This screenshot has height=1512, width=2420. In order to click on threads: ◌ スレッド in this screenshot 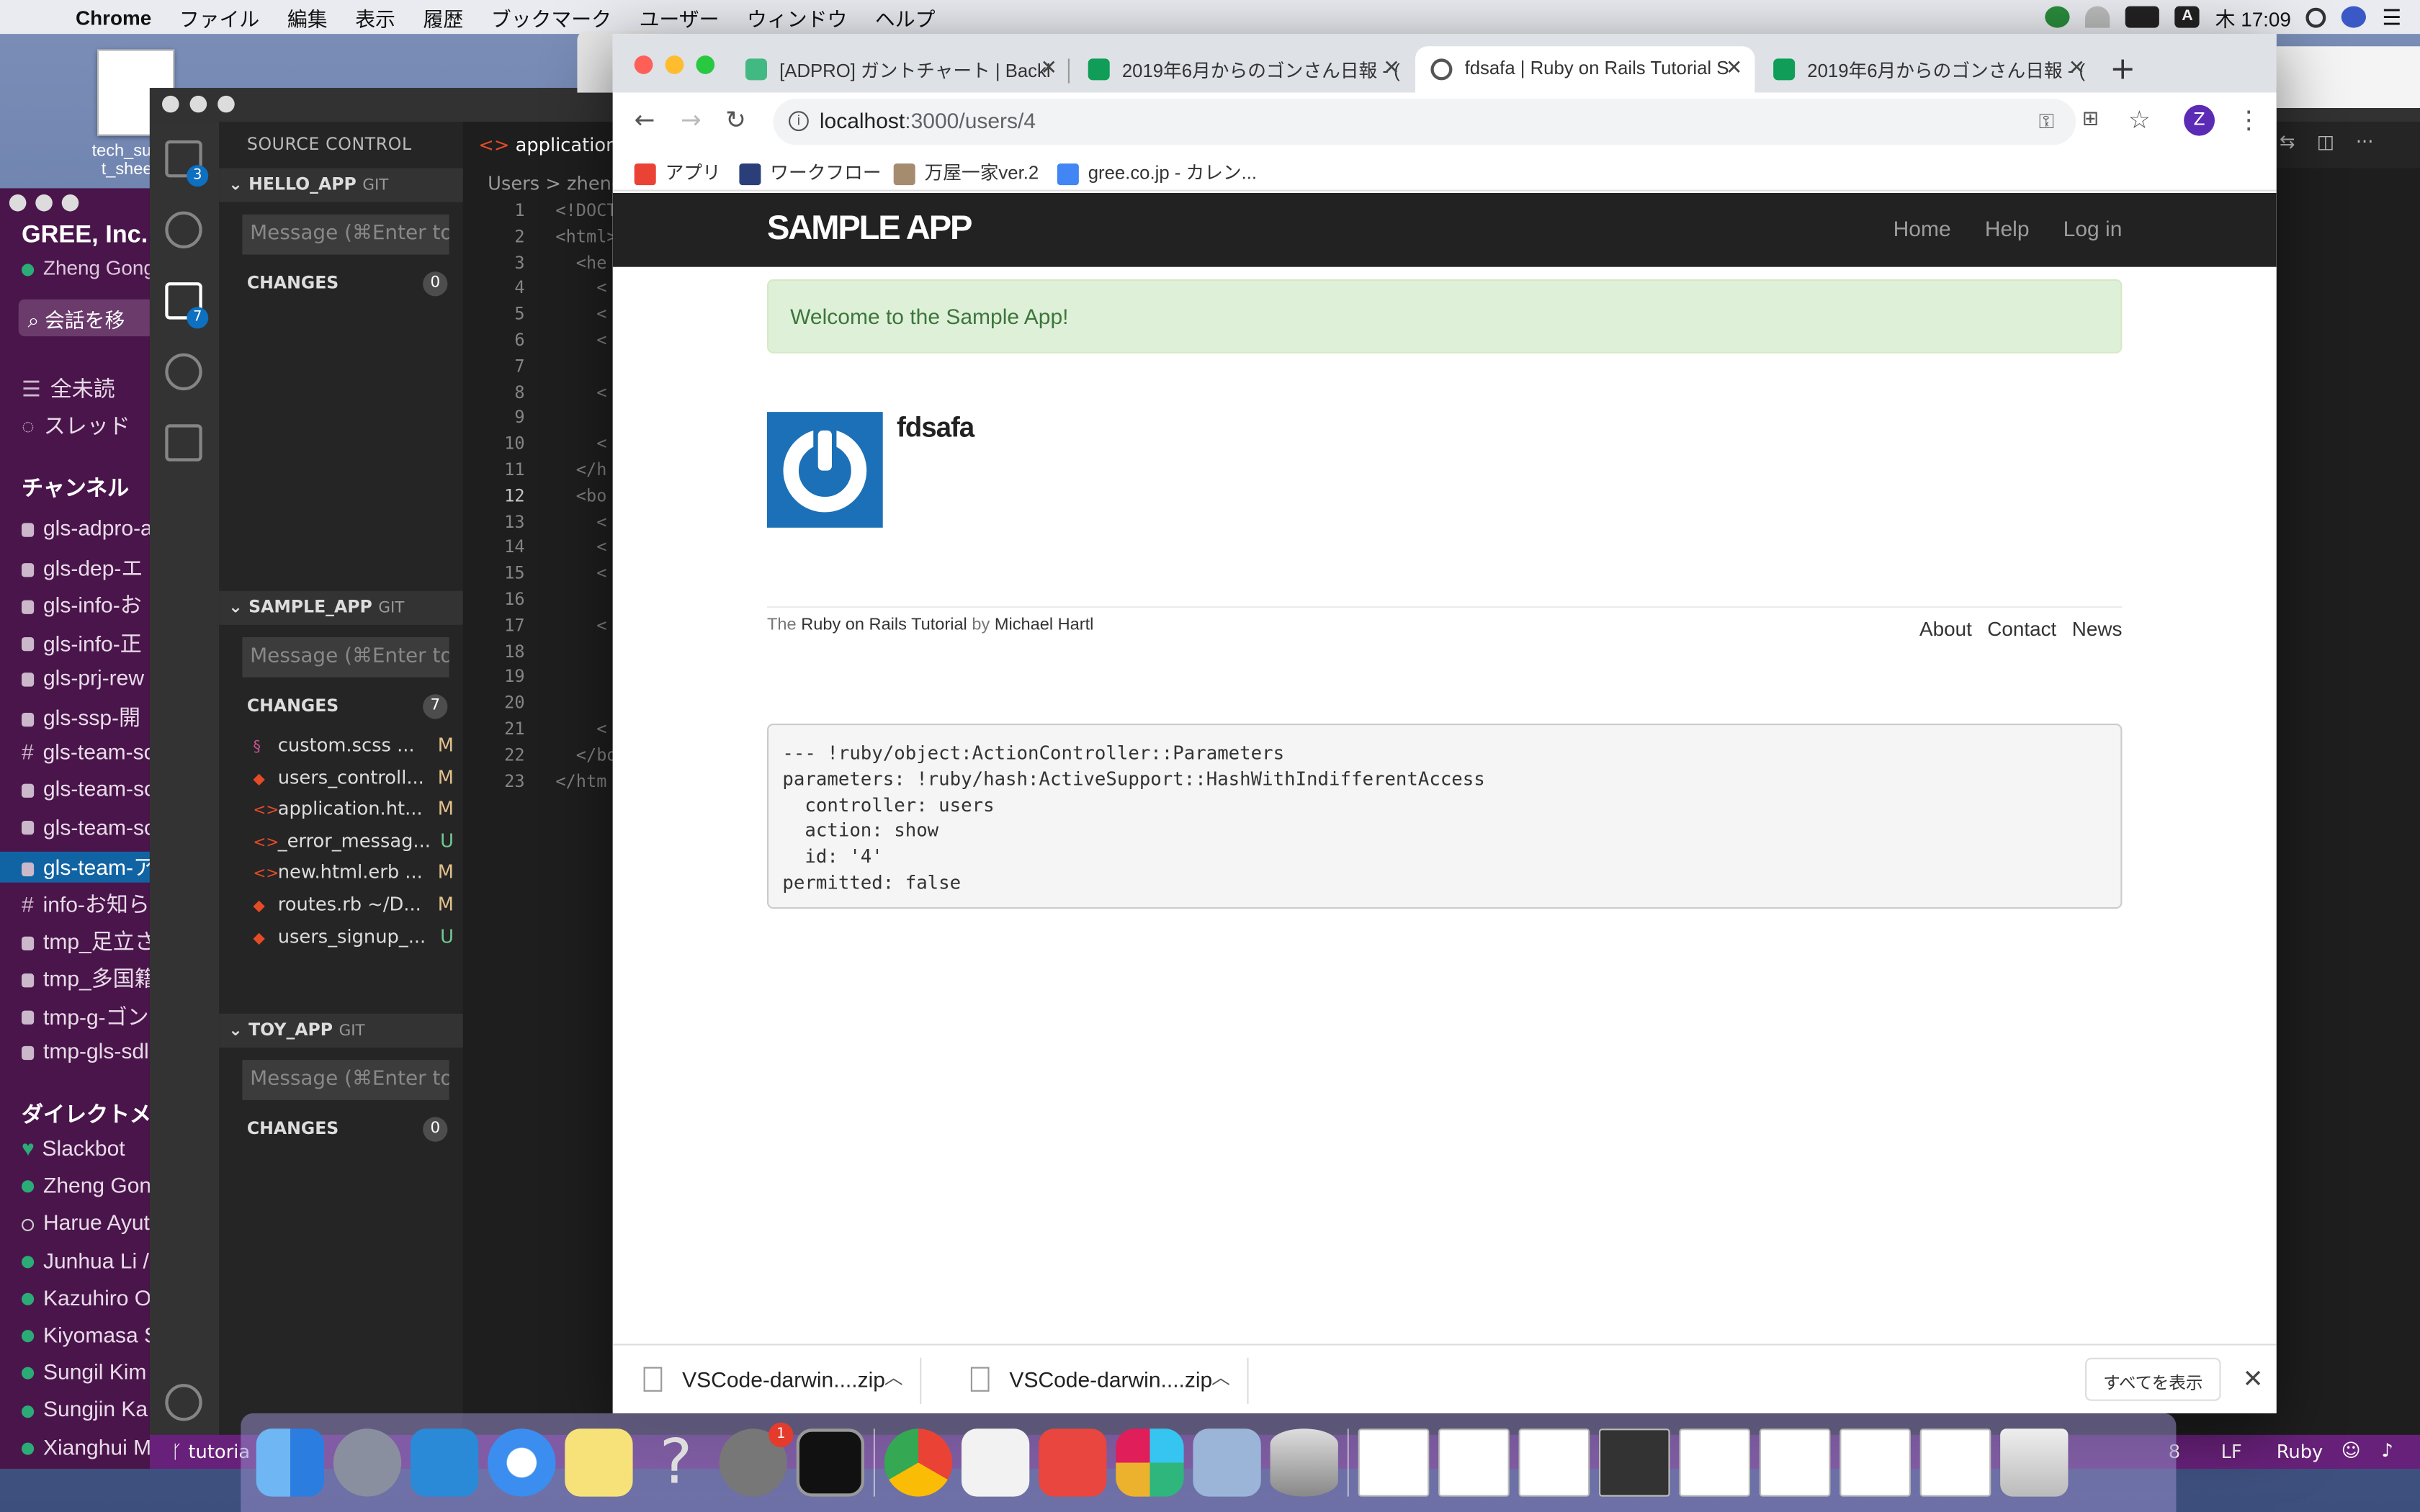, I will do `click(76, 425)`.